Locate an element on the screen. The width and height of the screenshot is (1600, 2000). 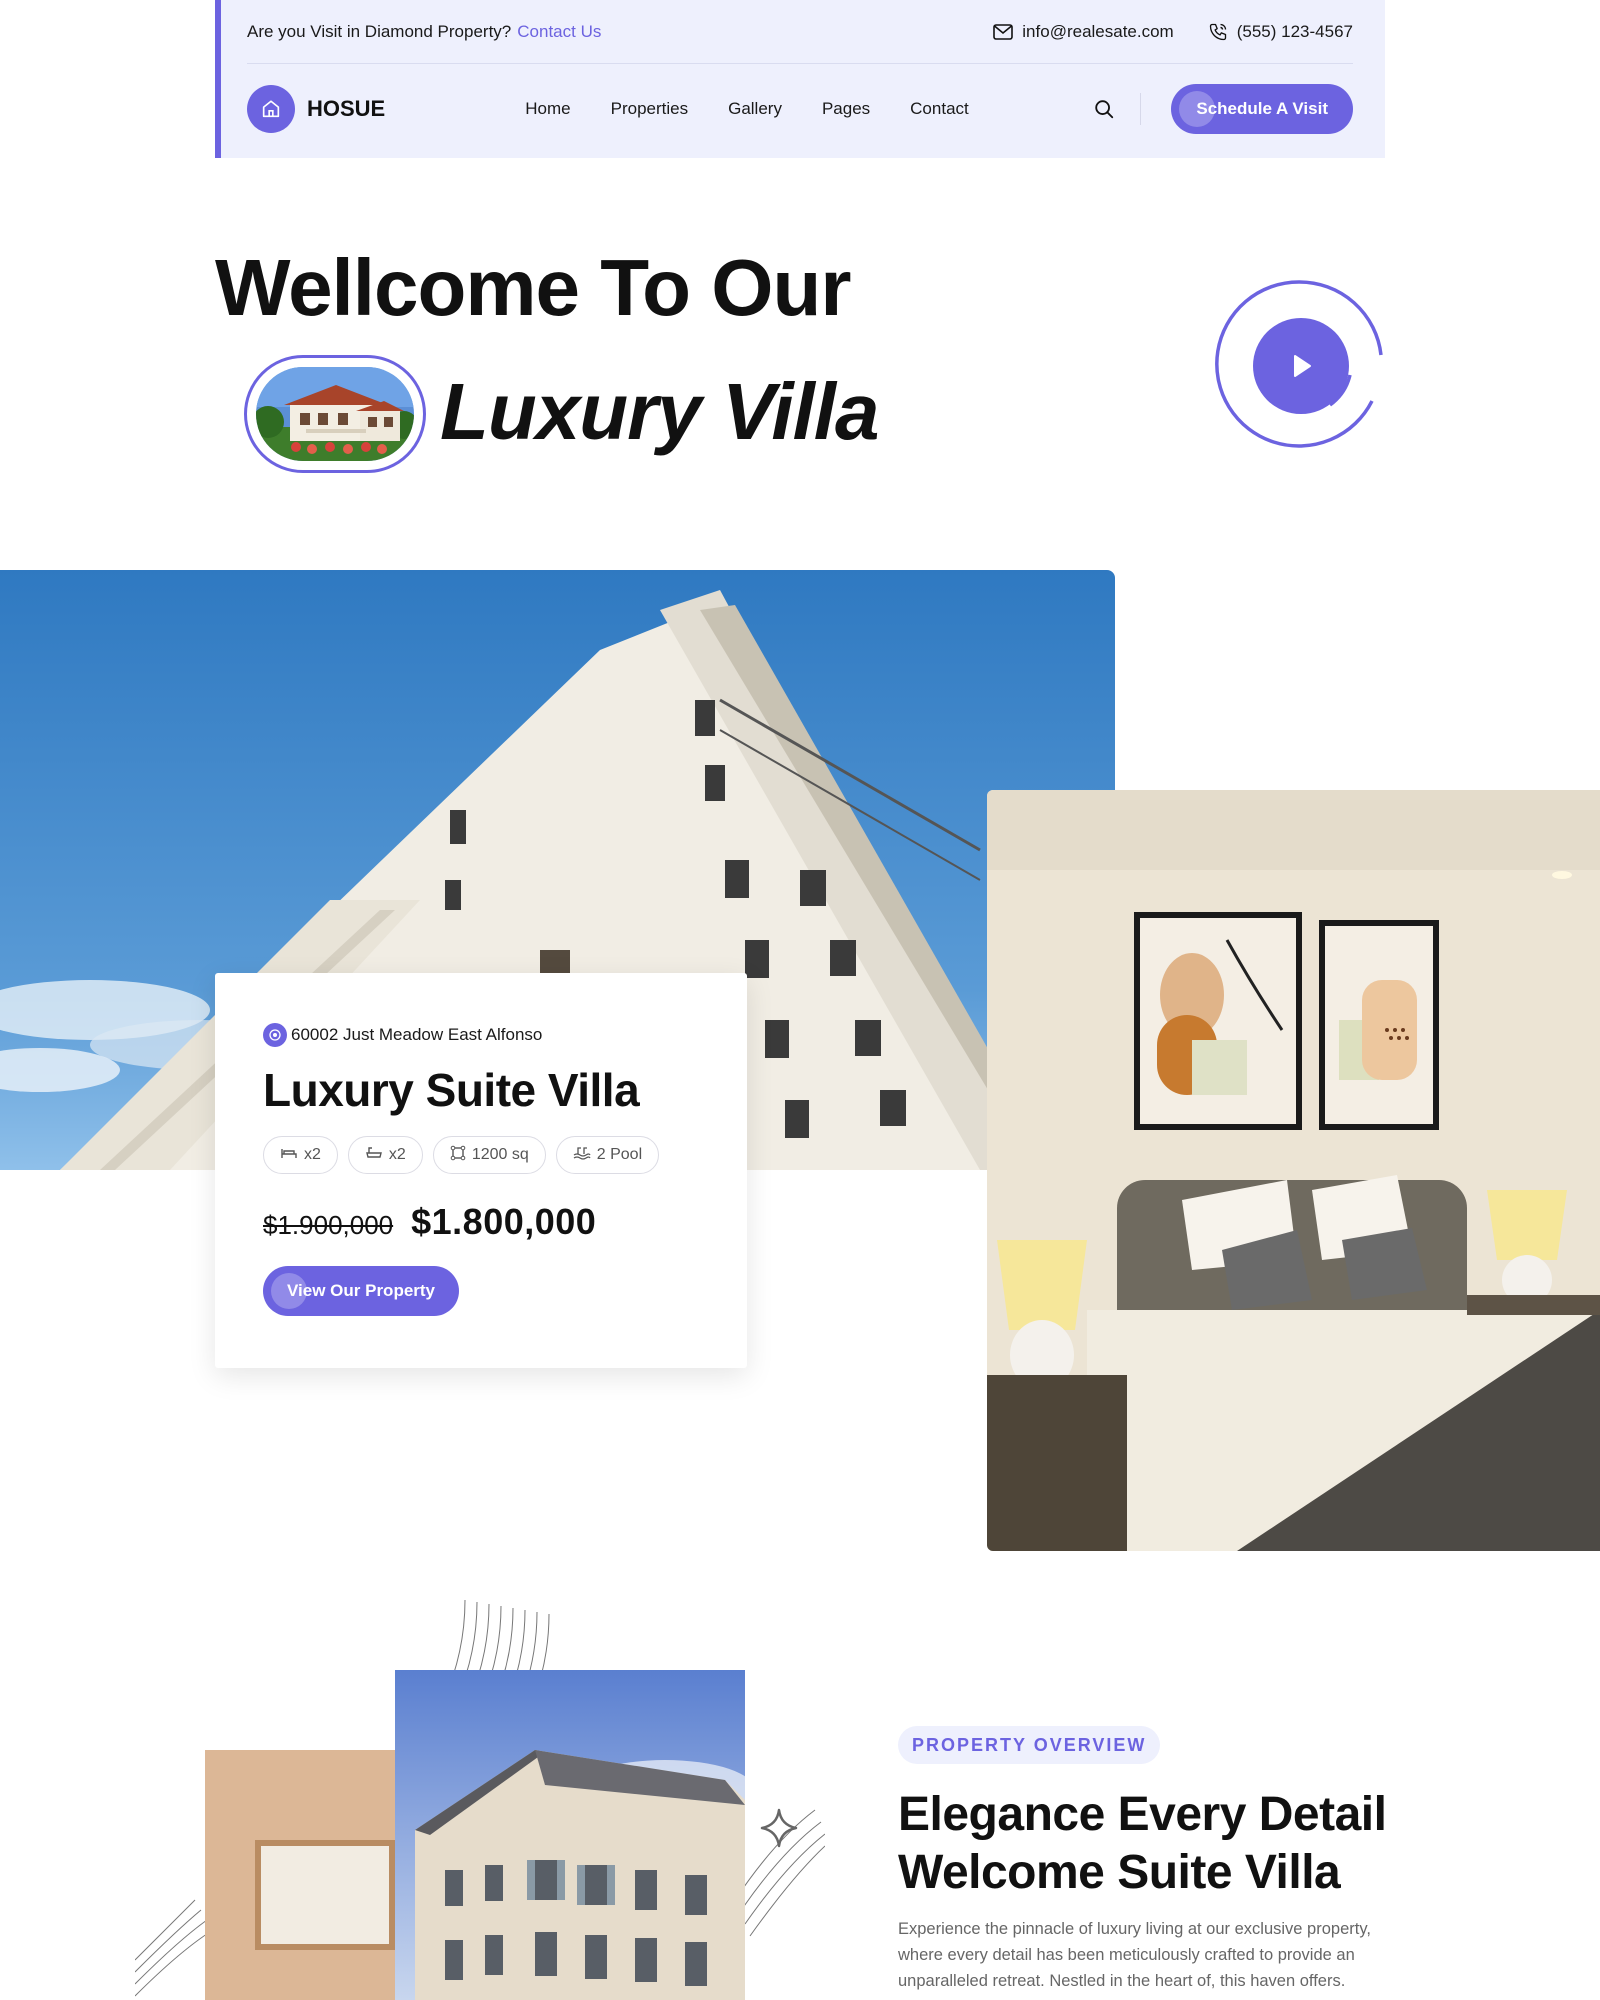
view-property-label: View Our Property is located at coordinates (361, 1290).